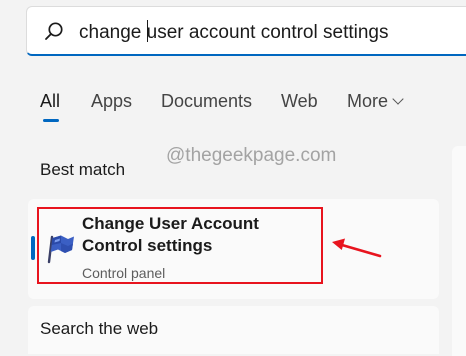 Image resolution: width=466 pixels, height=356 pixels. Describe the element at coordinates (33, 248) in the screenshot. I see `selection-indicator` at that location.